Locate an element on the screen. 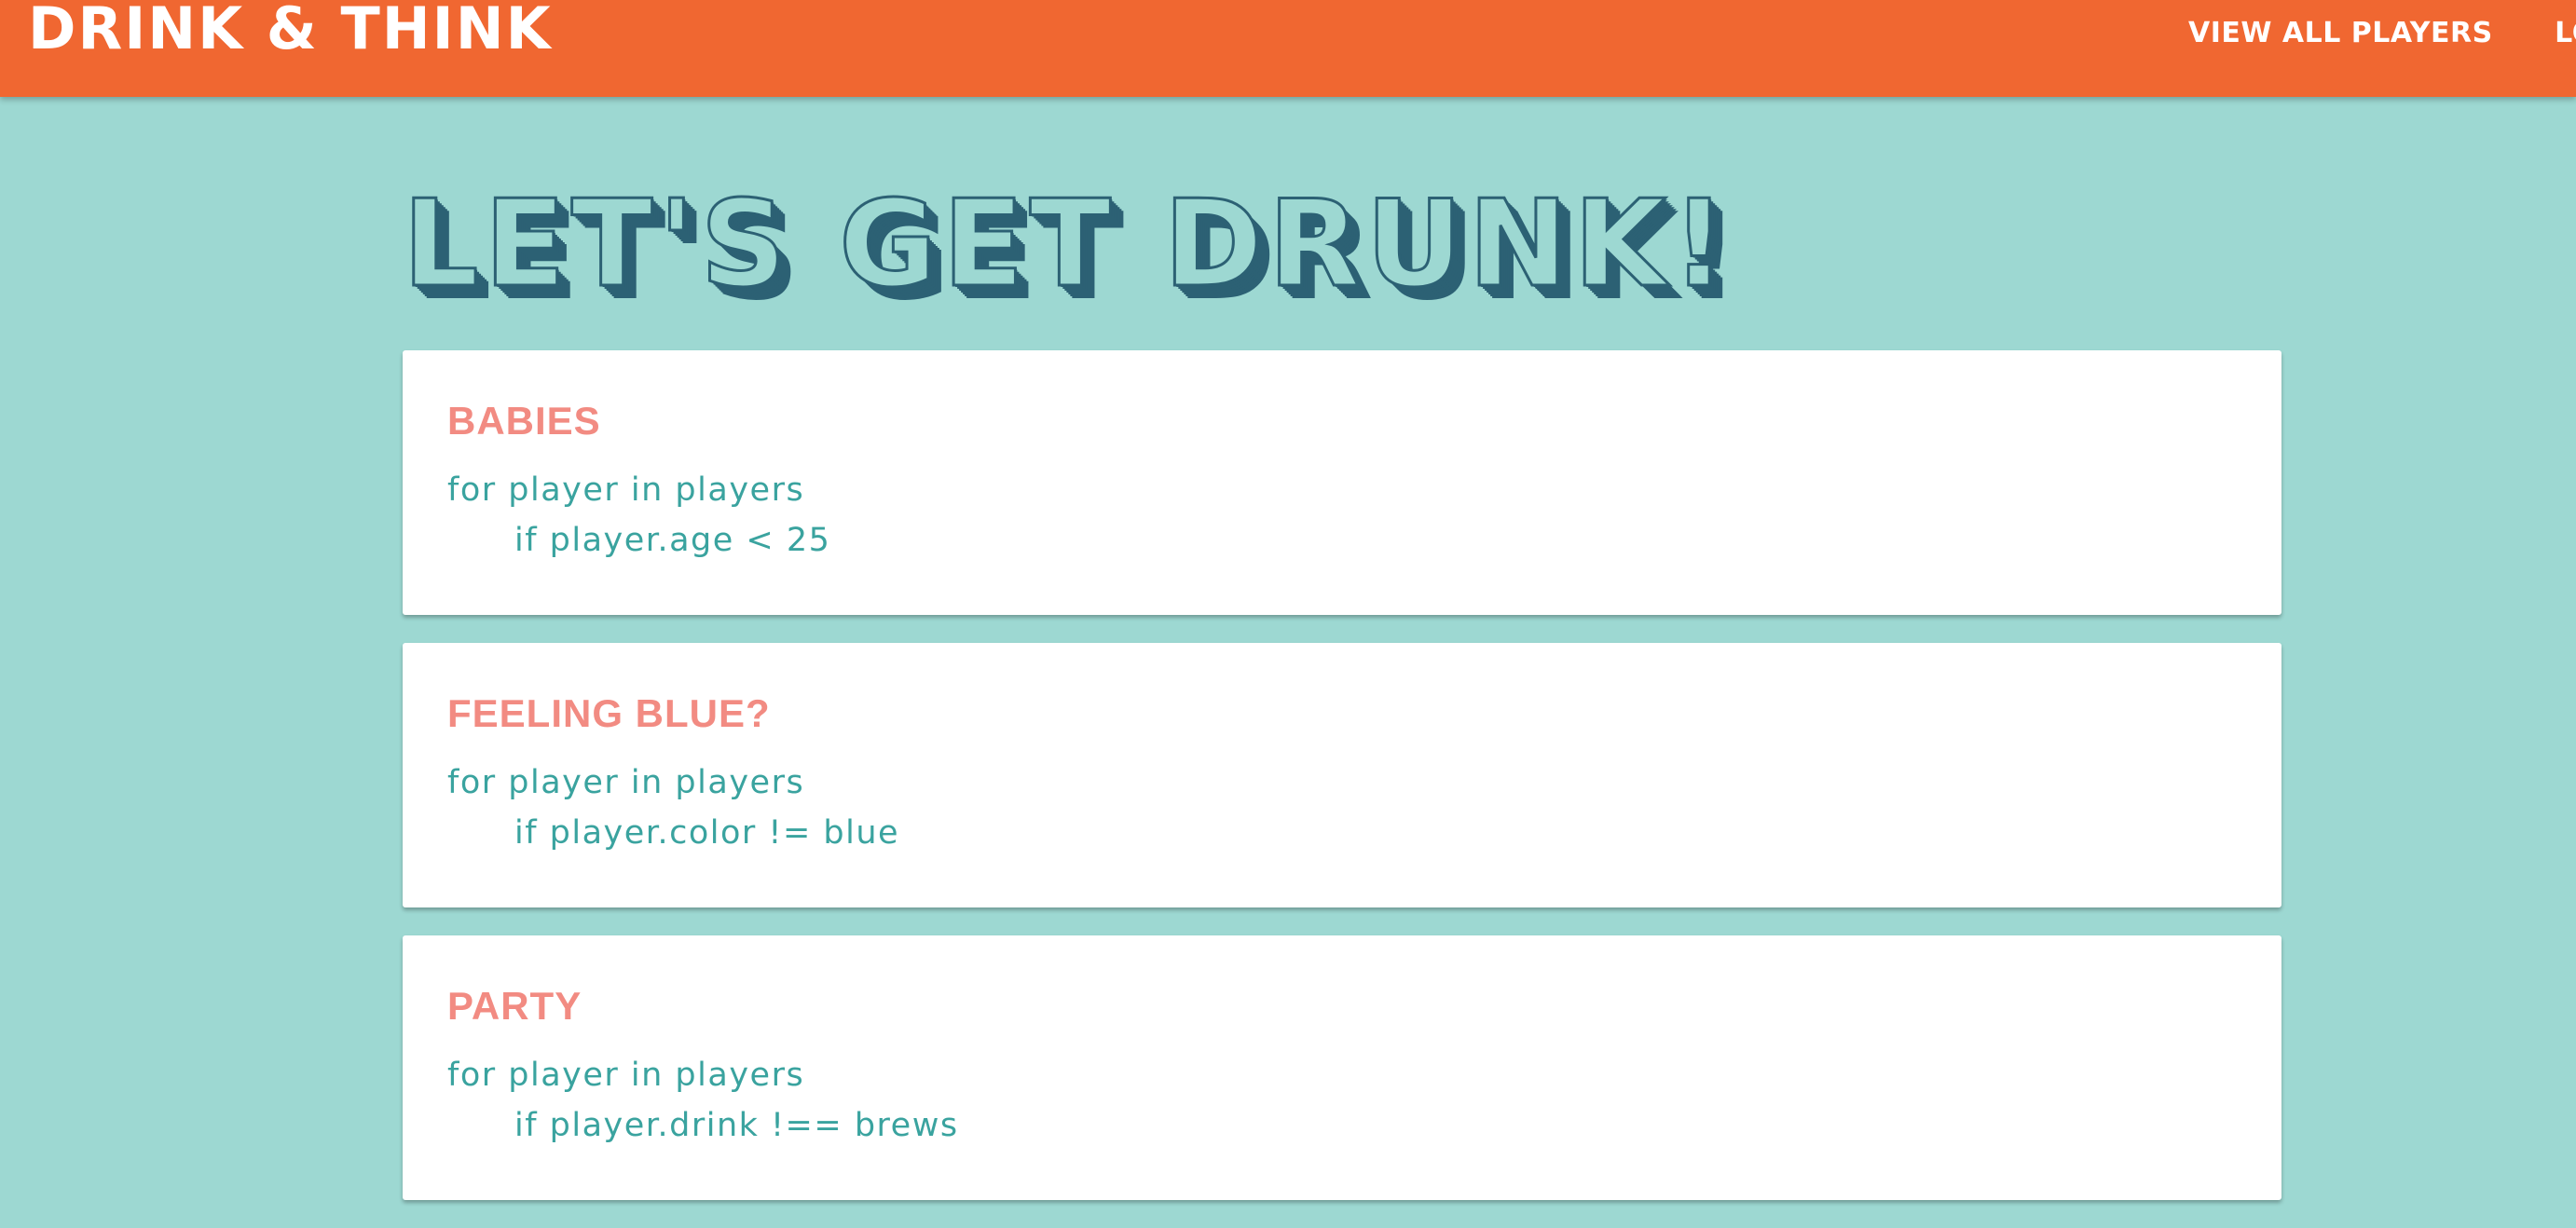 This screenshot has height=1228, width=2576. rule-code-condition: if player.drink !== brews is located at coordinates (736, 1125).